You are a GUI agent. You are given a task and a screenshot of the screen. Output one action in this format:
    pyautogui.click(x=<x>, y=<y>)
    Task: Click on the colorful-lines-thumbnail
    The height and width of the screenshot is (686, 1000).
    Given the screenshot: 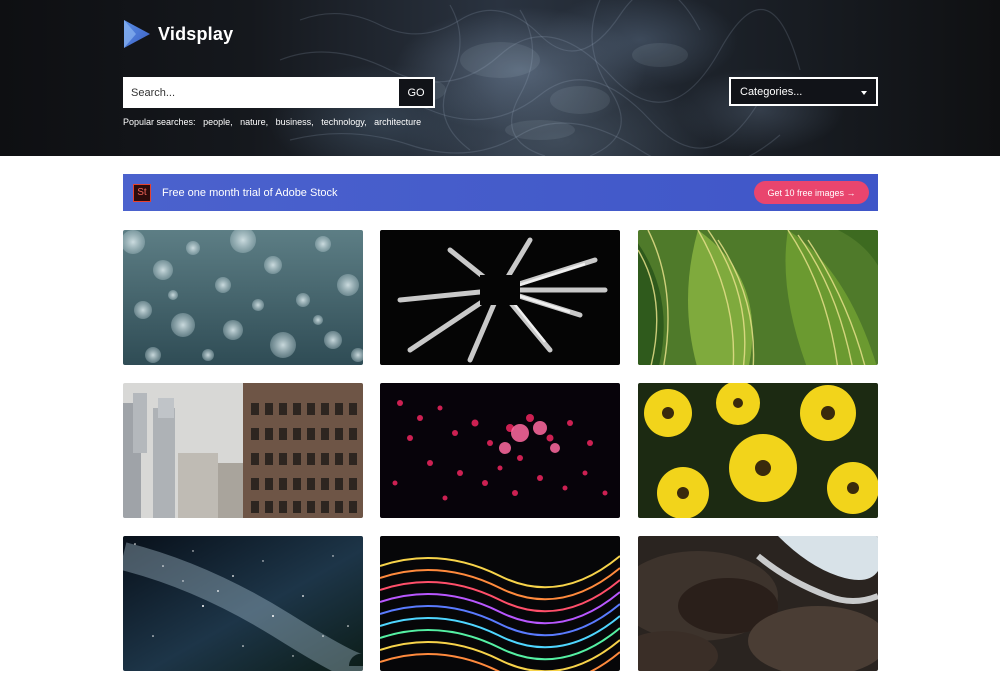 What is the action you would take?
    pyautogui.click(x=500, y=603)
    